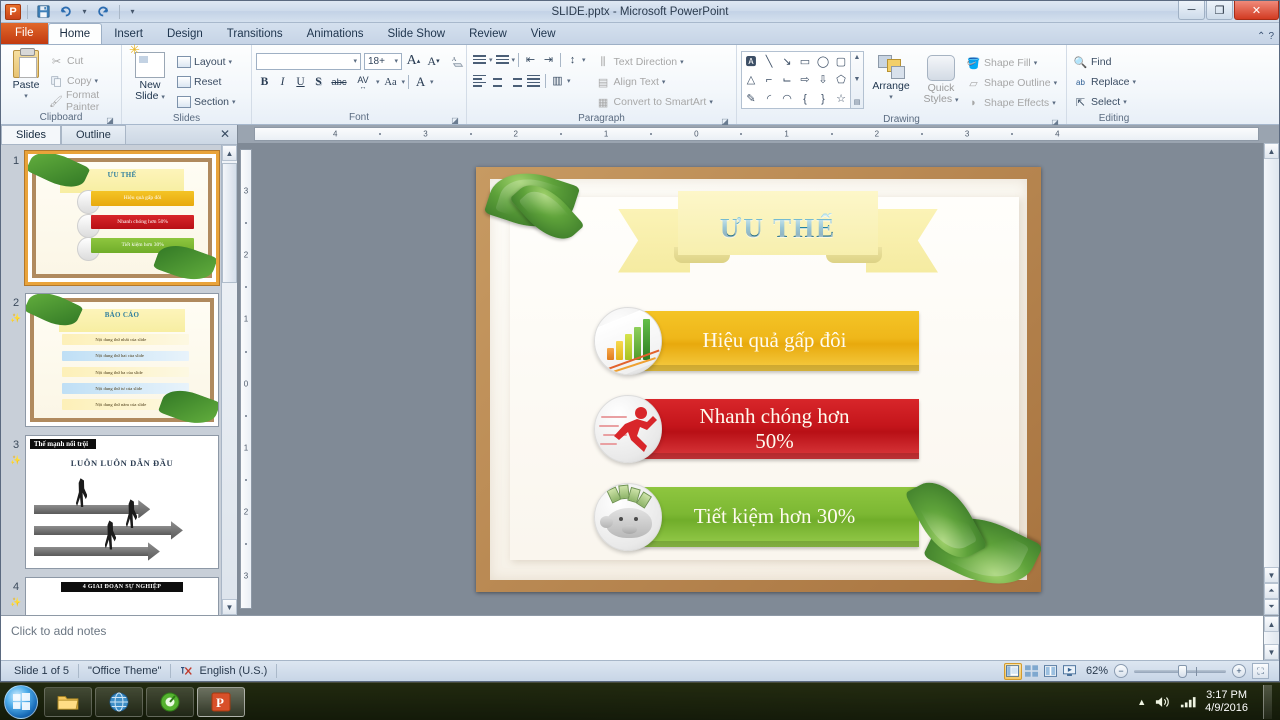  I want to click on shape-fill-button: 🪣 Shape Fill ▾, so click(1011, 63).